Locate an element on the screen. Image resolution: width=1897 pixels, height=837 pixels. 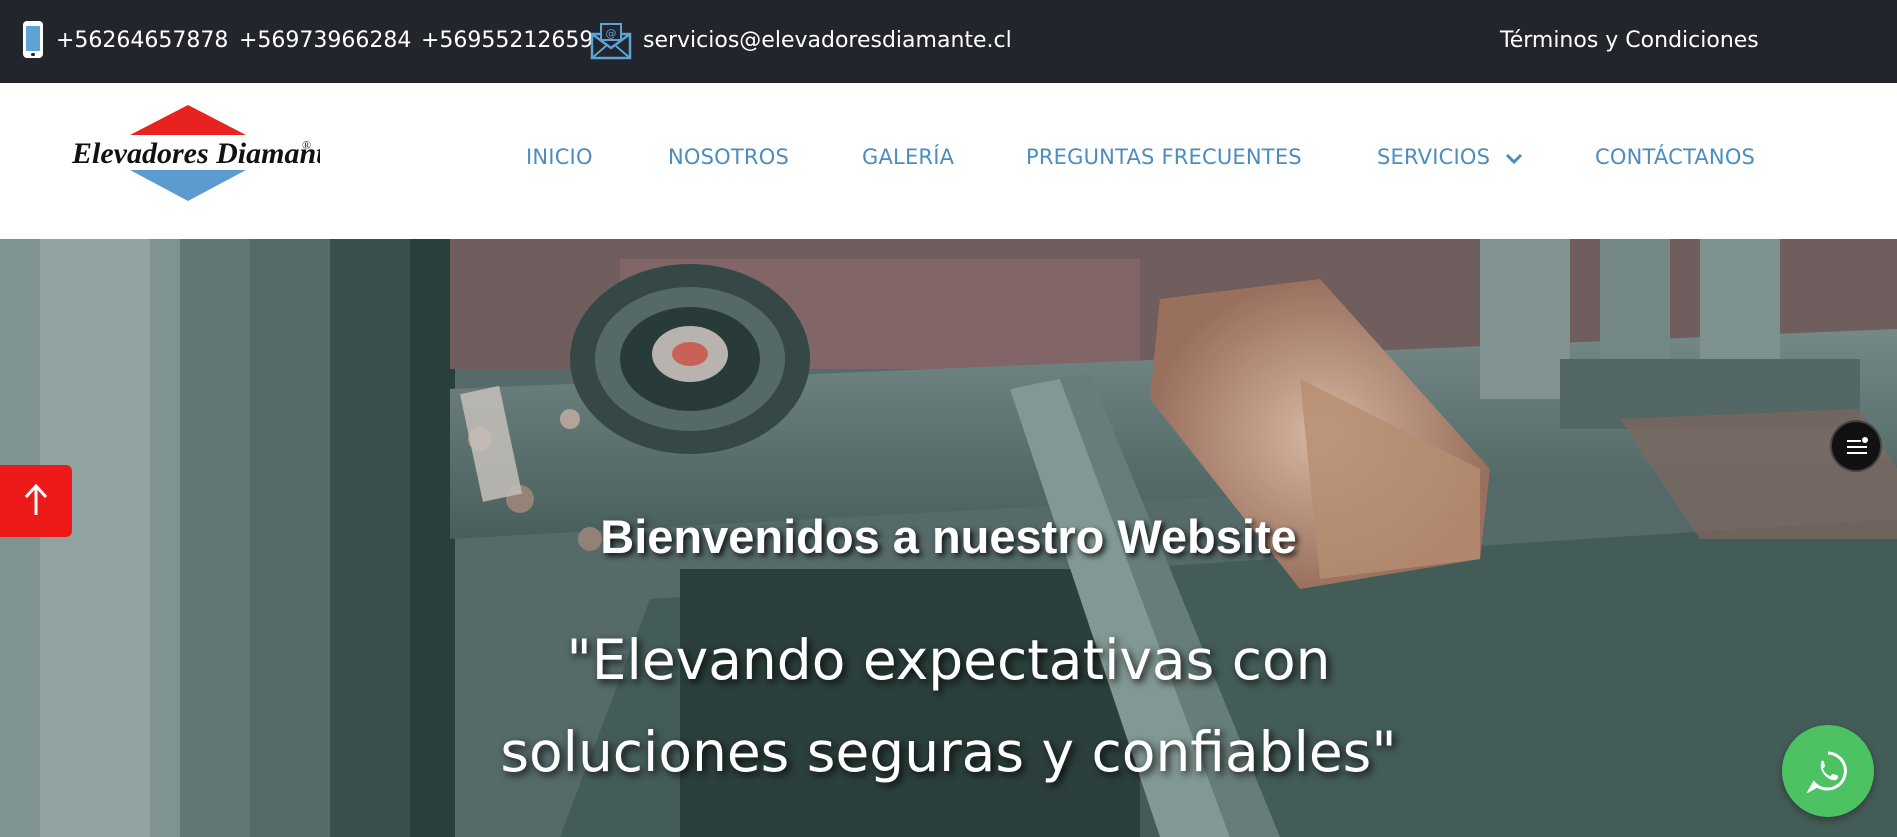
mail-icon: @ is located at coordinates (611, 41).